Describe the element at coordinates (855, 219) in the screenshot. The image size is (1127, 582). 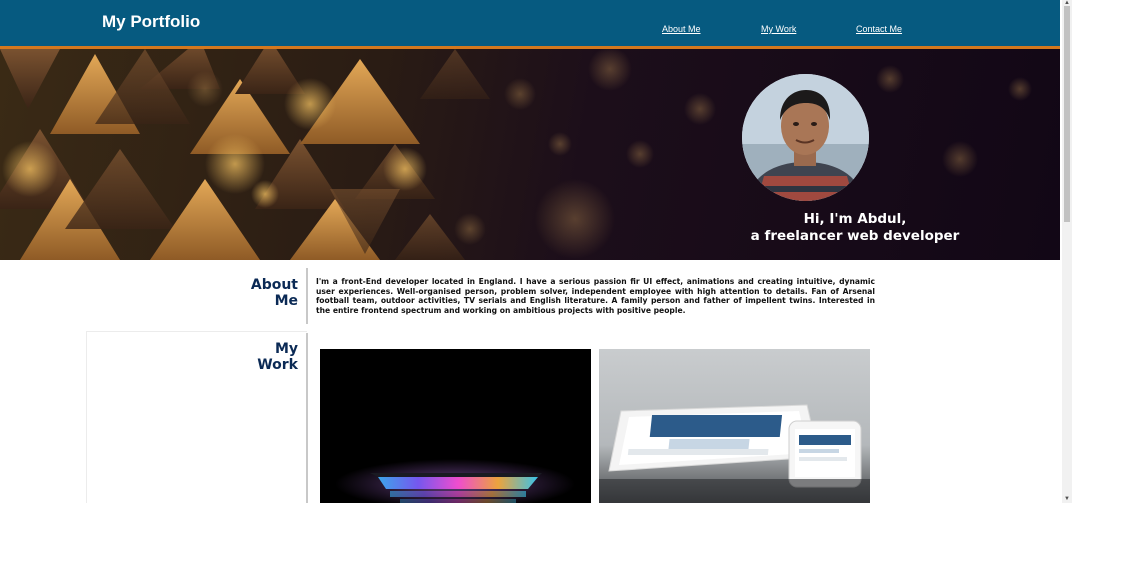
I see `hero-greeting: Hi, I'm Abdul,` at that location.